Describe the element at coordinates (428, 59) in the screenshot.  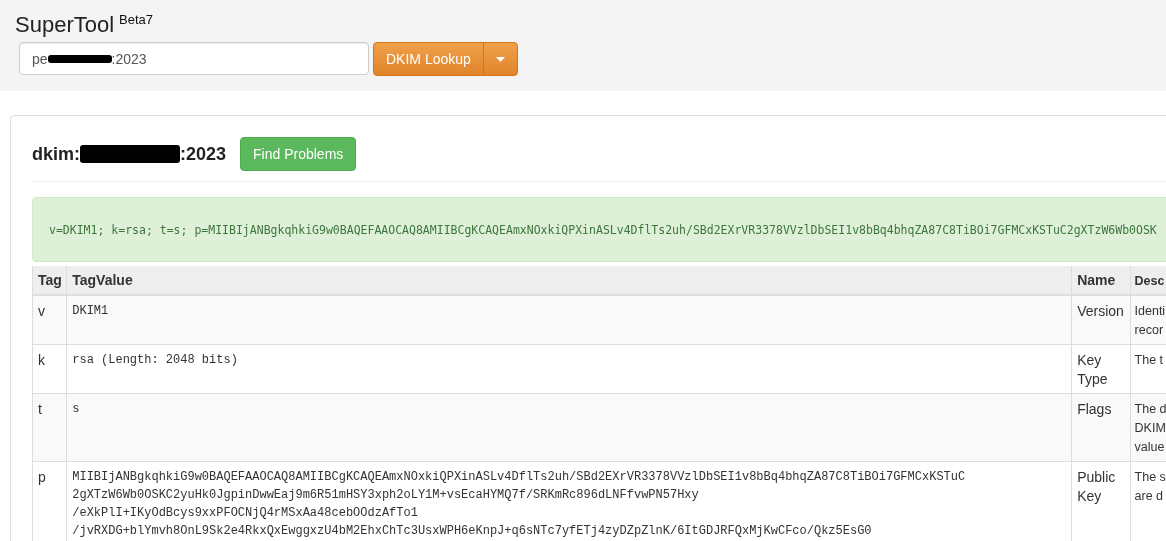
I see `dkim-lookup-button: DKIM Lookup` at that location.